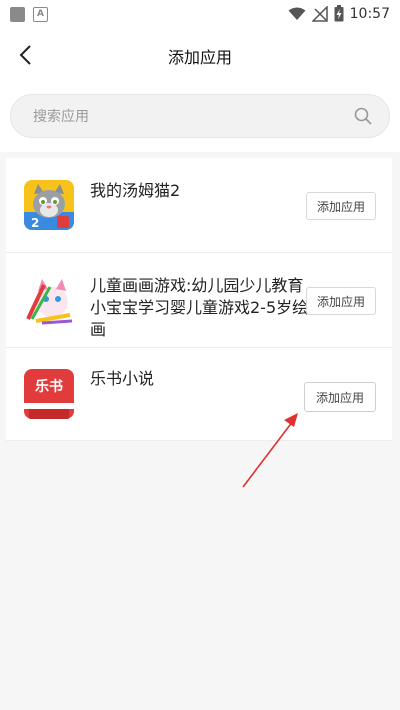 The image size is (400, 710). What do you see at coordinates (199, 394) in the screenshot?
I see `list-item: 乐书 乐书小说 添加应用` at bounding box center [199, 394].